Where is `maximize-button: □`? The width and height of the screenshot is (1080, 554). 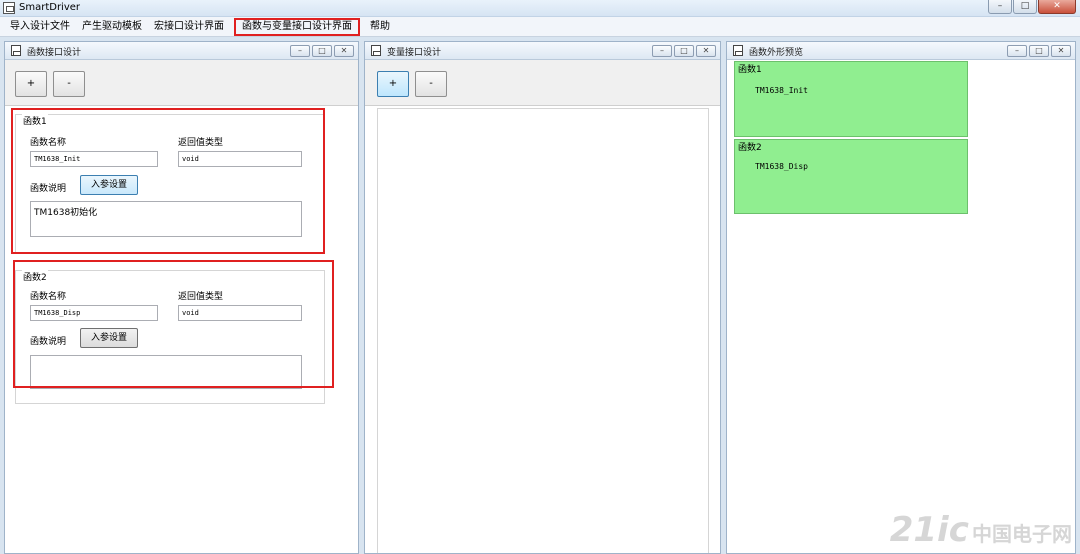
maximize-button: □ is located at coordinates (1025, 7).